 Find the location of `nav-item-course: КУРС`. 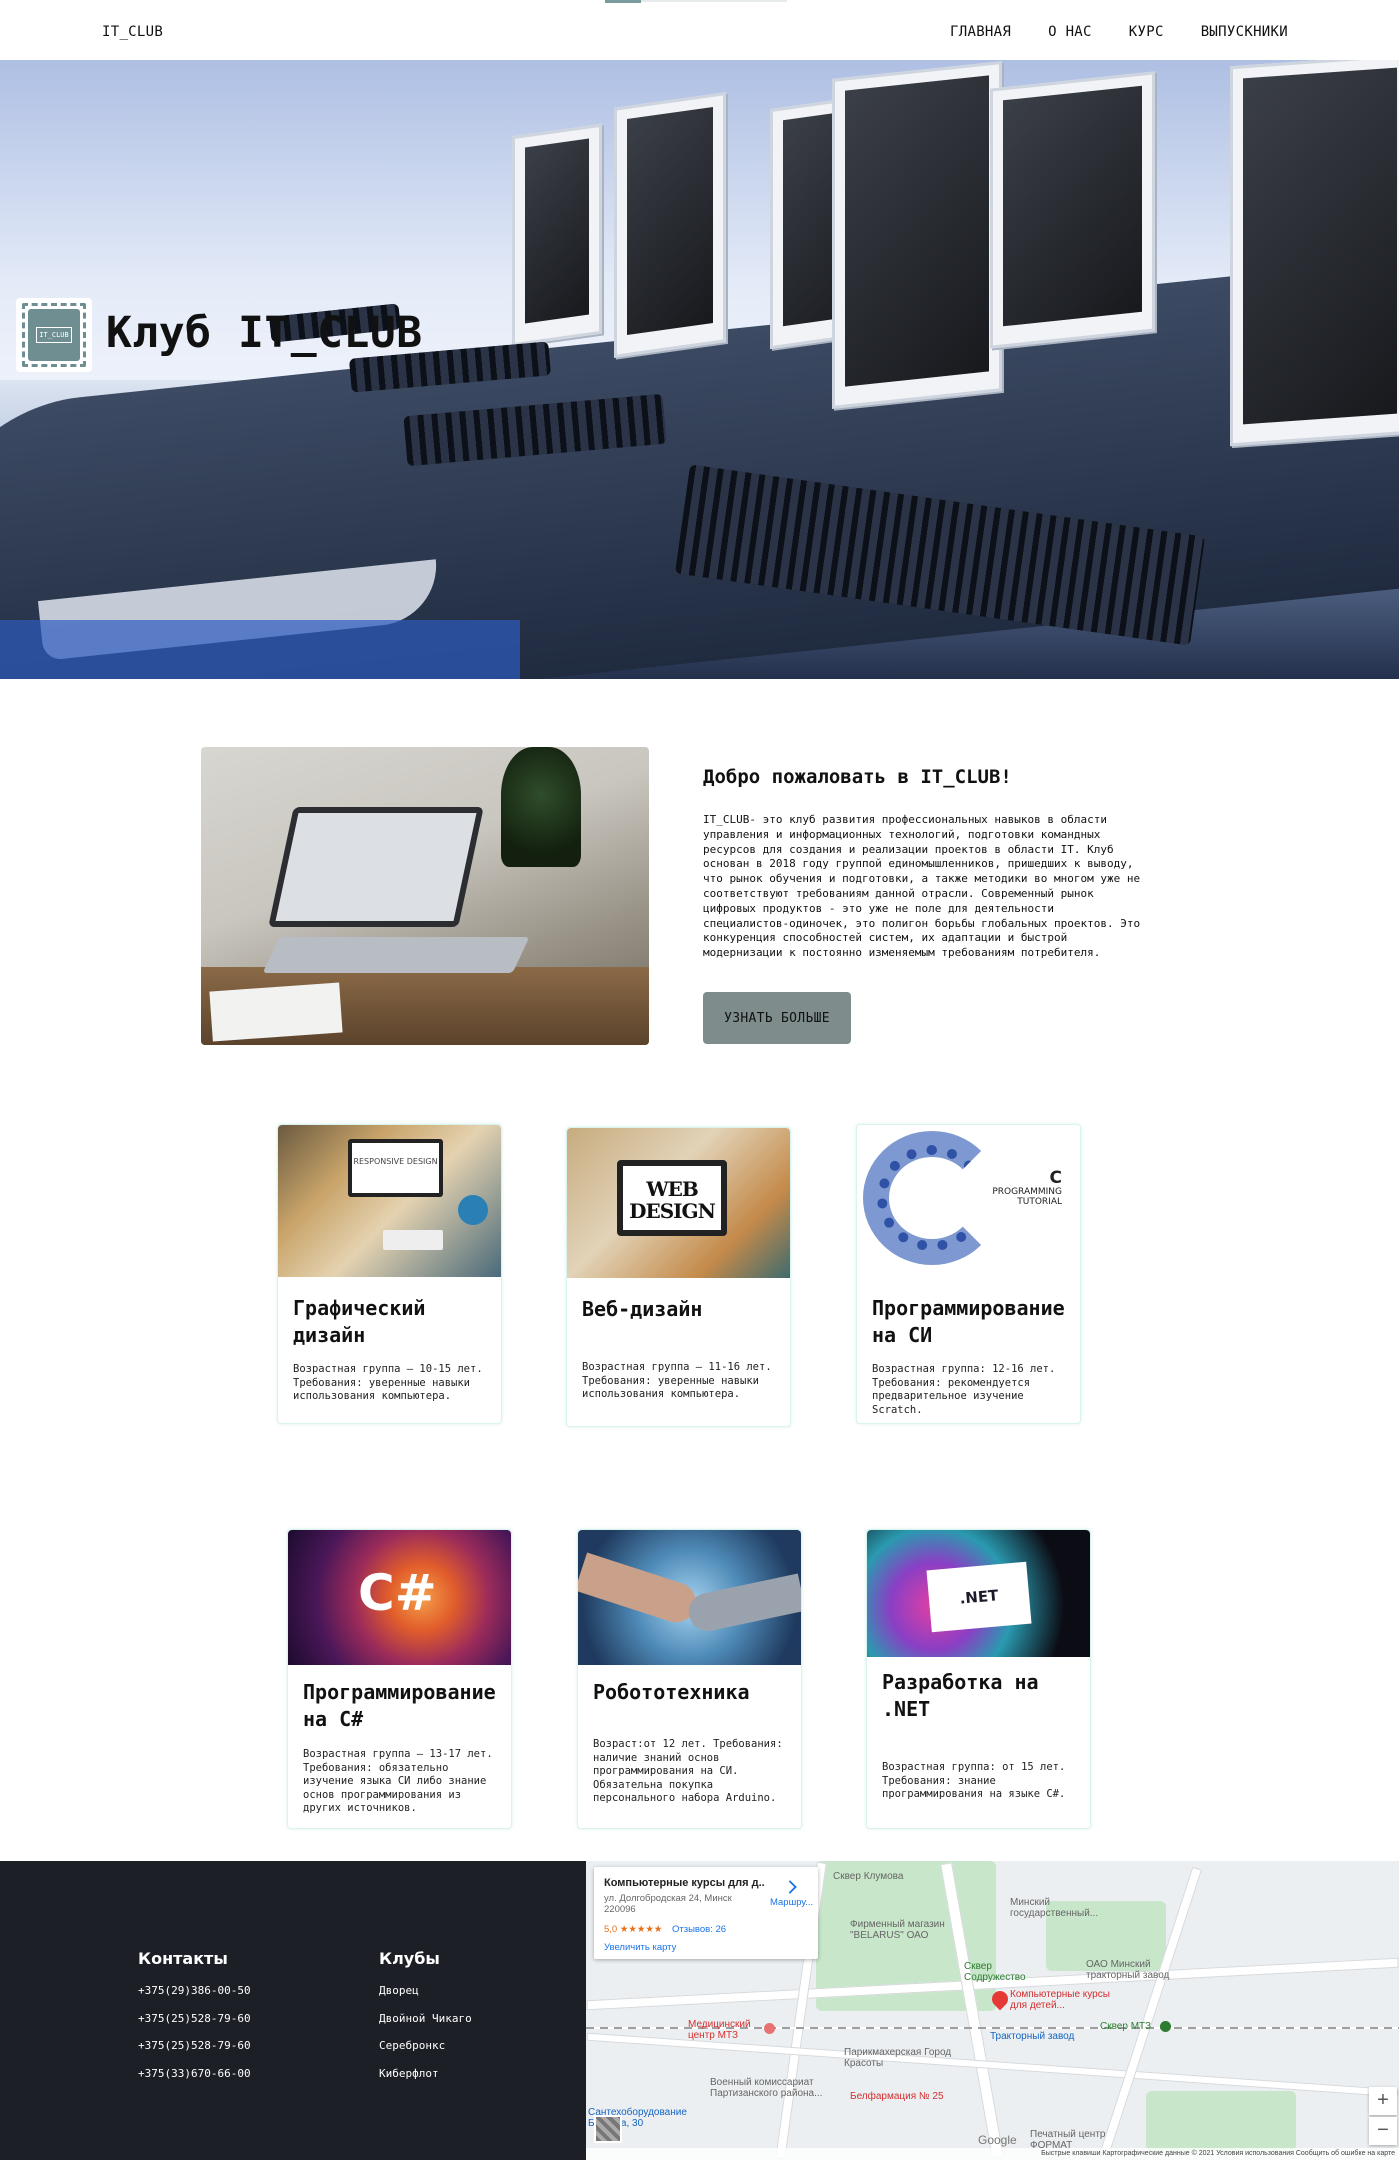

nav-item-course: КУРС is located at coordinates (1146, 32).